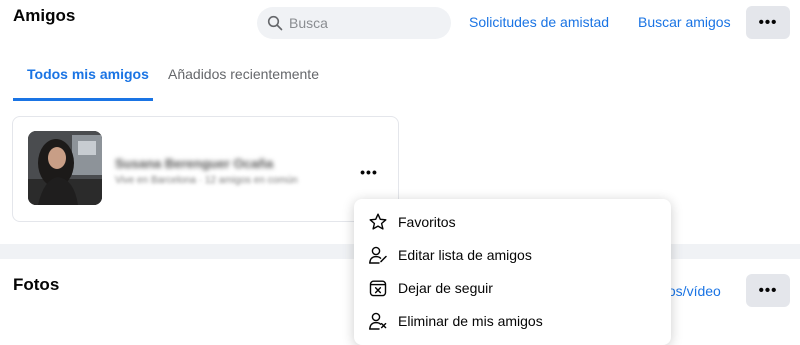 This screenshot has height=345, width=800. Describe the element at coordinates (378, 221) in the screenshot. I see `star-icon` at that location.